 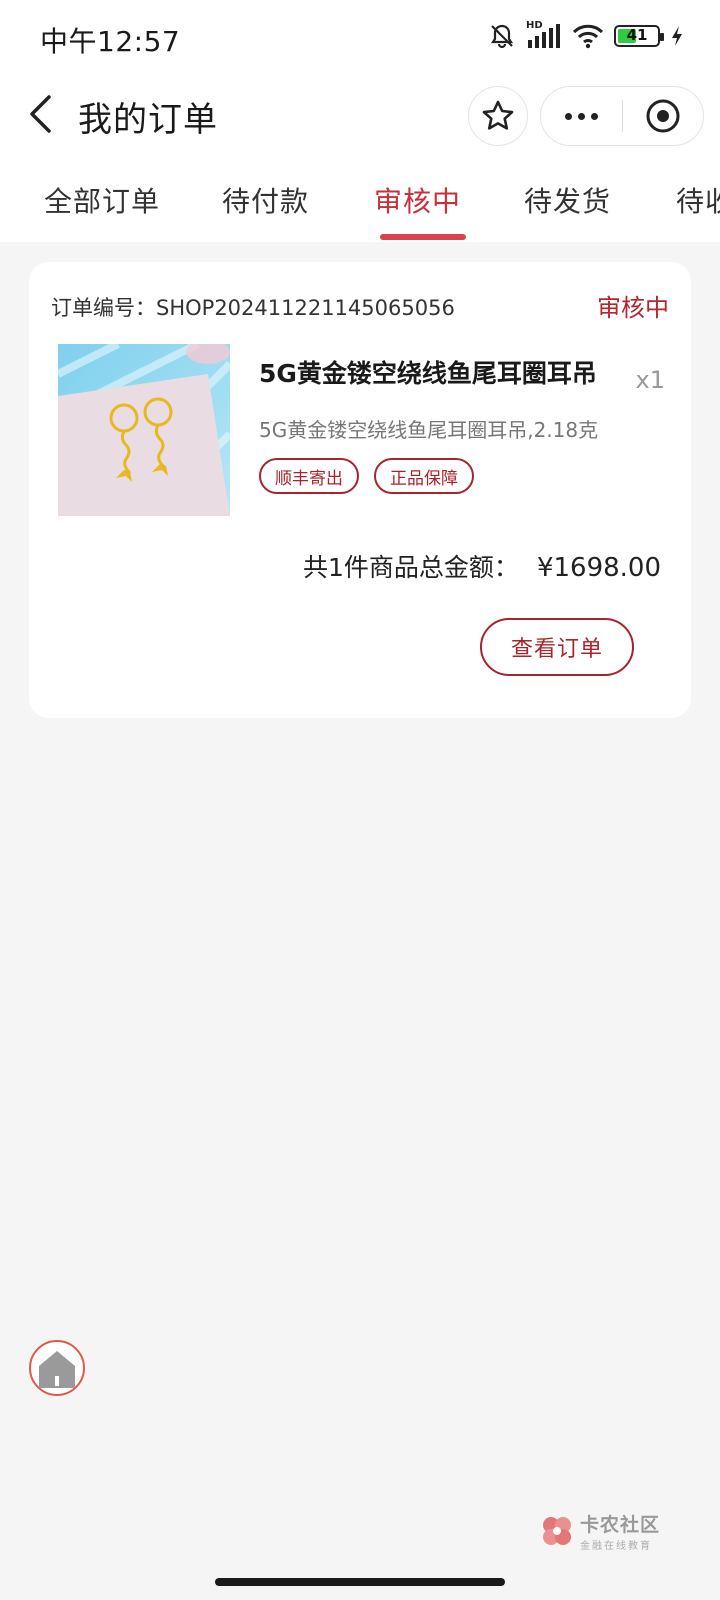 What do you see at coordinates (424, 476) in the screenshot?
I see `tag-authentic-guarantee: 正品保障` at bounding box center [424, 476].